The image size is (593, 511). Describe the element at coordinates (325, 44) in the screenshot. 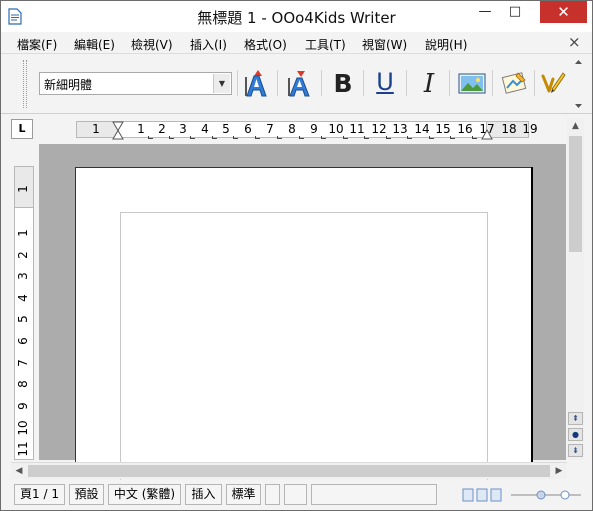

I see `menu-tools: 工具(T)` at that location.